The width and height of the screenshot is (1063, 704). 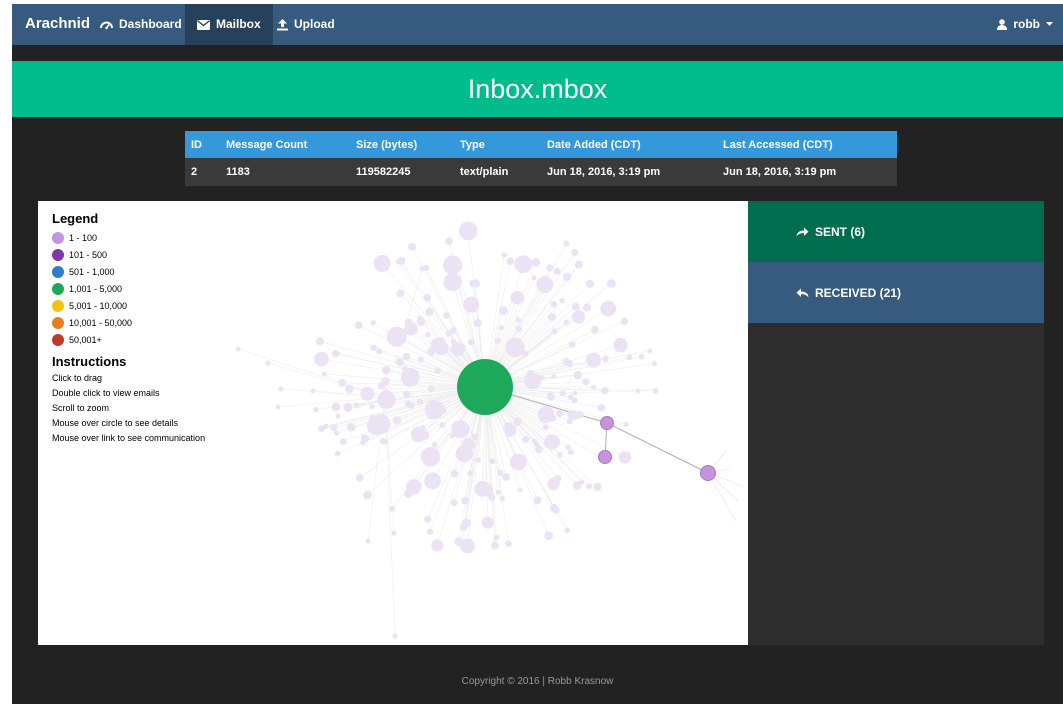 I want to click on user-menu: robb, so click(x=1025, y=24).